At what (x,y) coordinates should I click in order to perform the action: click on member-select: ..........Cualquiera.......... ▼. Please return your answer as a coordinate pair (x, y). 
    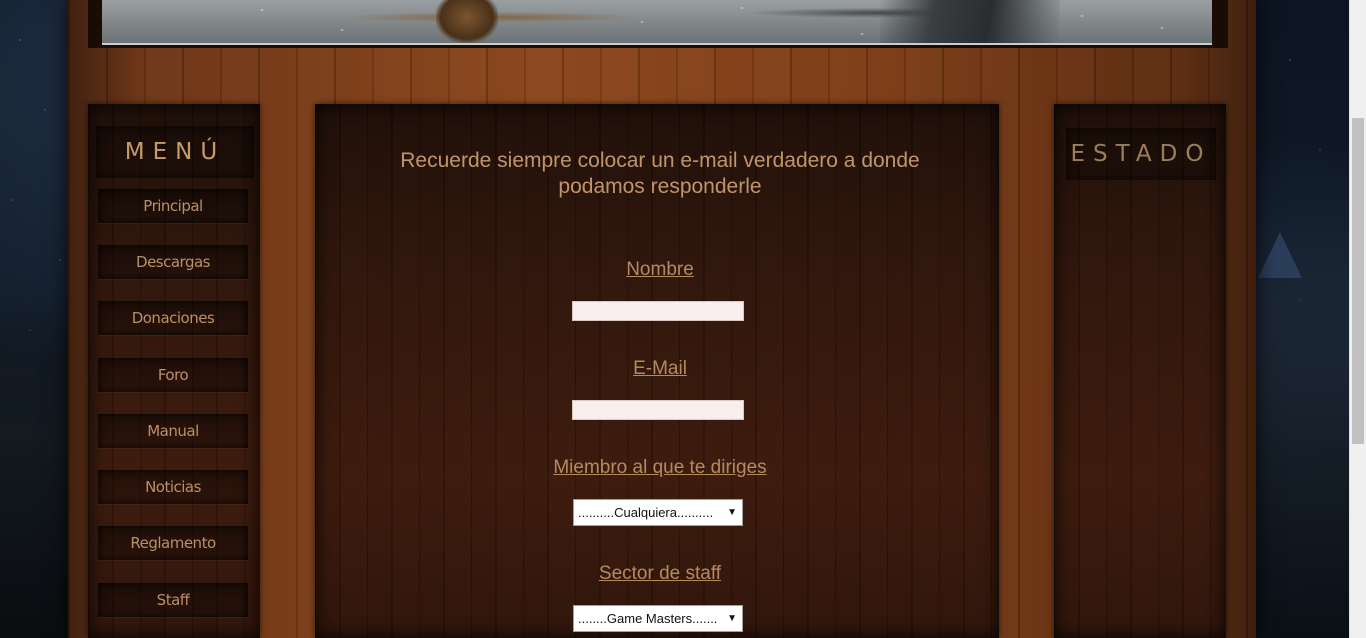
    Looking at the image, I should click on (658, 512).